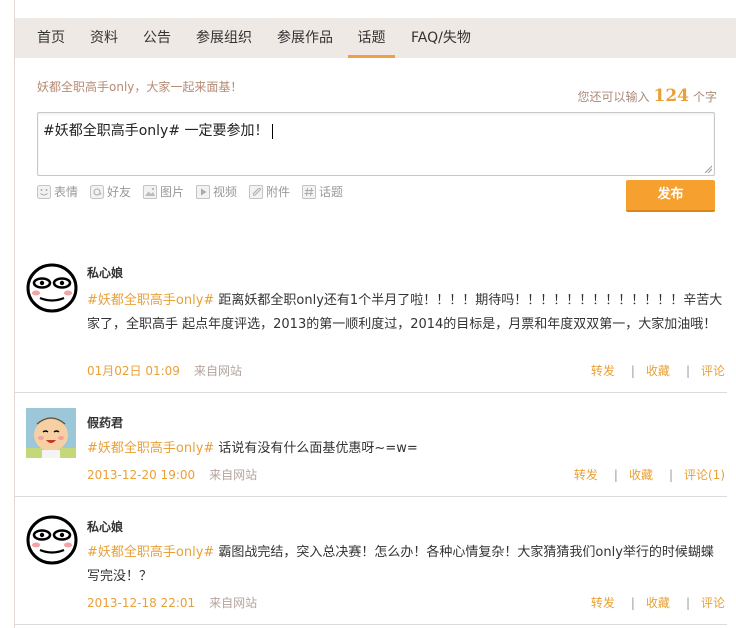 This screenshot has height=628, width=736. I want to click on nav-home: 首页, so click(51, 38).